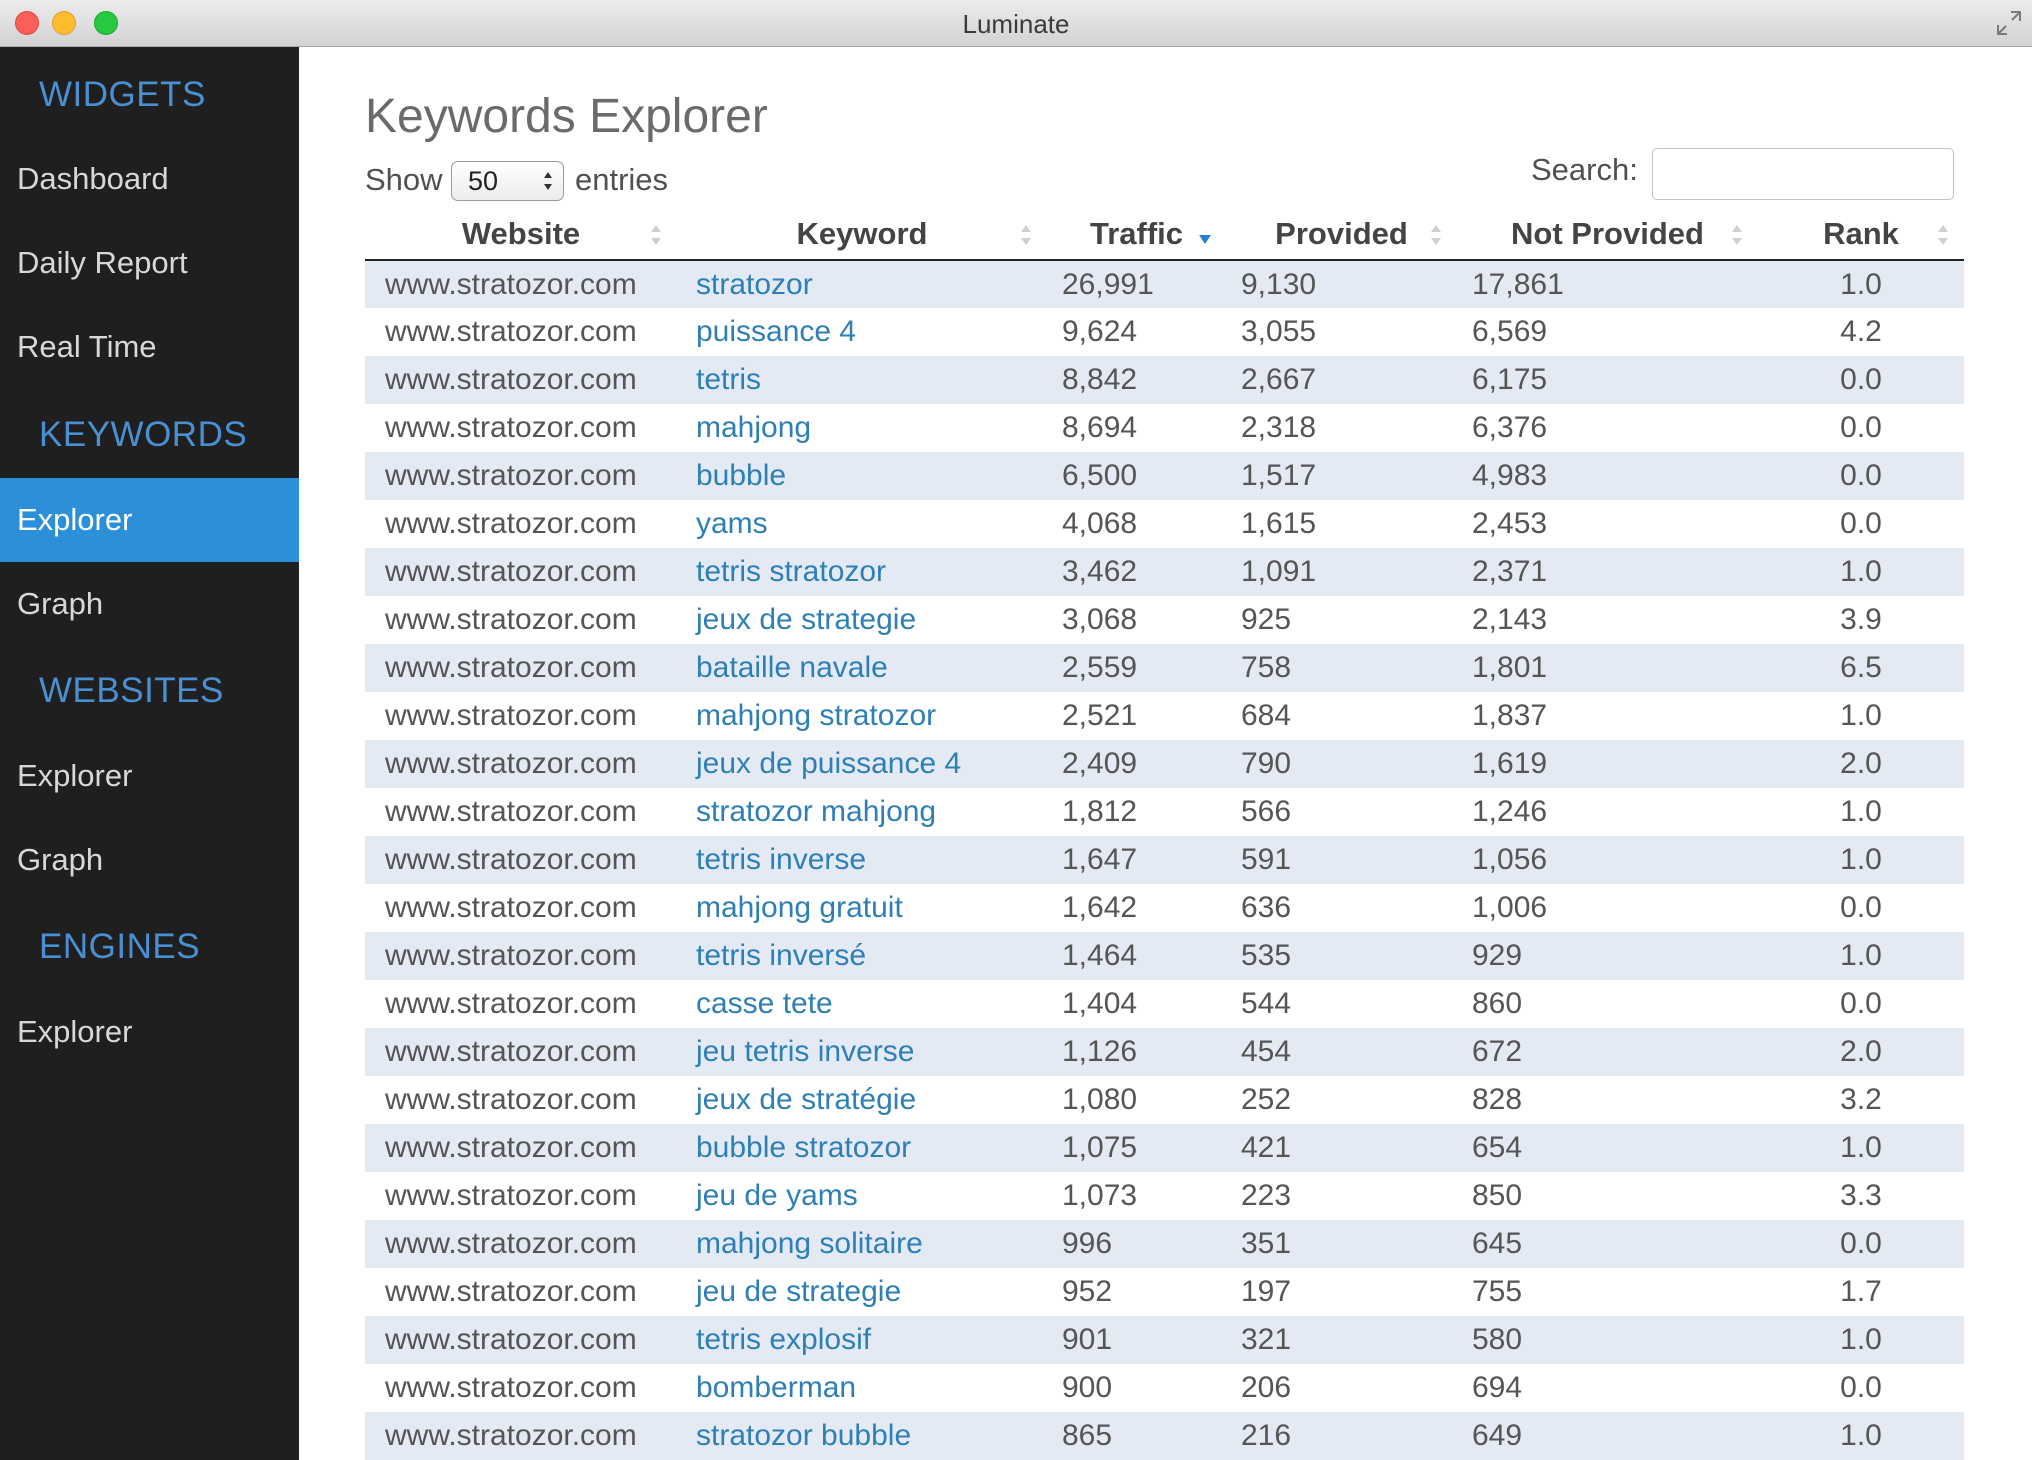 The height and width of the screenshot is (1460, 2032). I want to click on traffic-cell: 2,521, so click(1136, 716).